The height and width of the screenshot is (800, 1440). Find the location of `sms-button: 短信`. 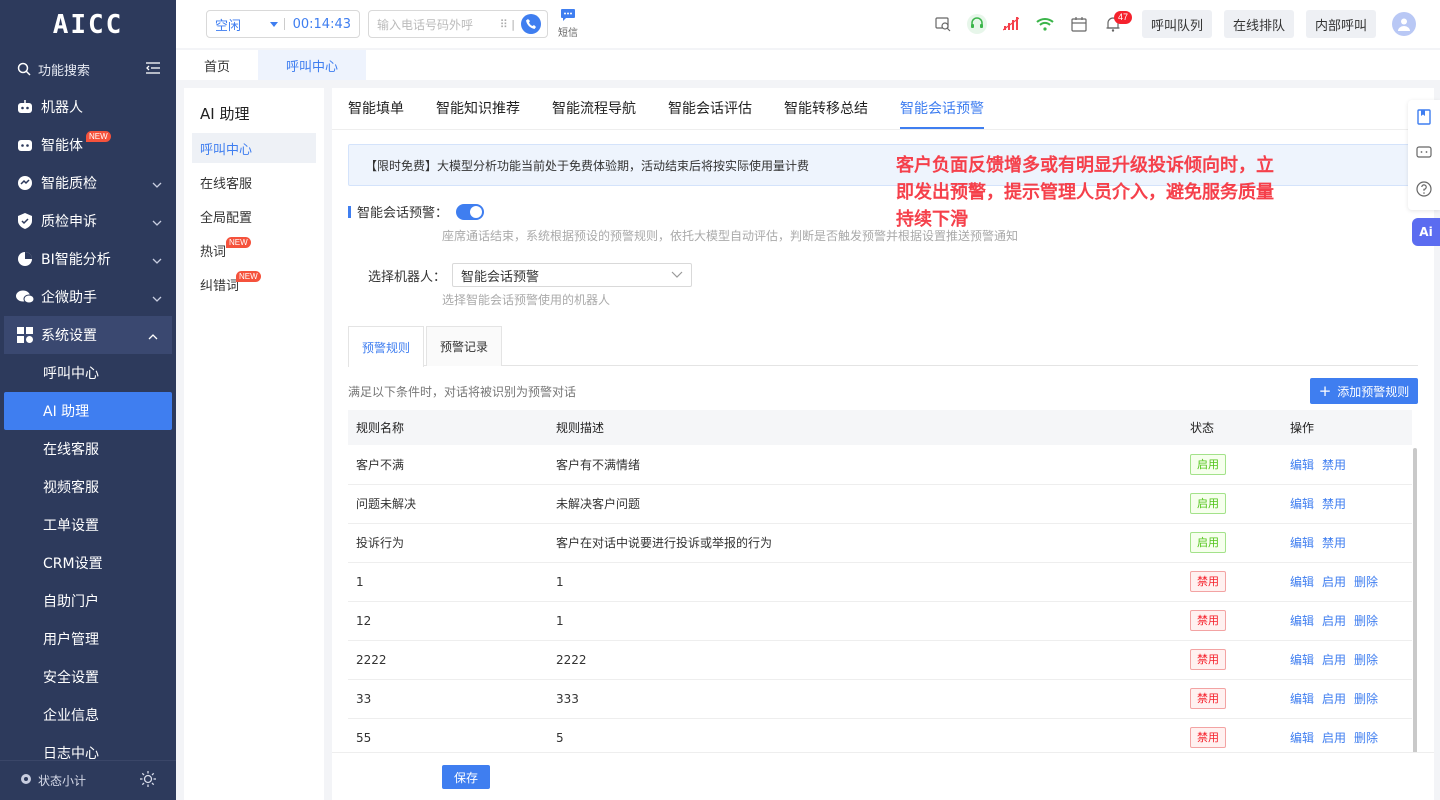

sms-button: 短信 is located at coordinates (568, 24).